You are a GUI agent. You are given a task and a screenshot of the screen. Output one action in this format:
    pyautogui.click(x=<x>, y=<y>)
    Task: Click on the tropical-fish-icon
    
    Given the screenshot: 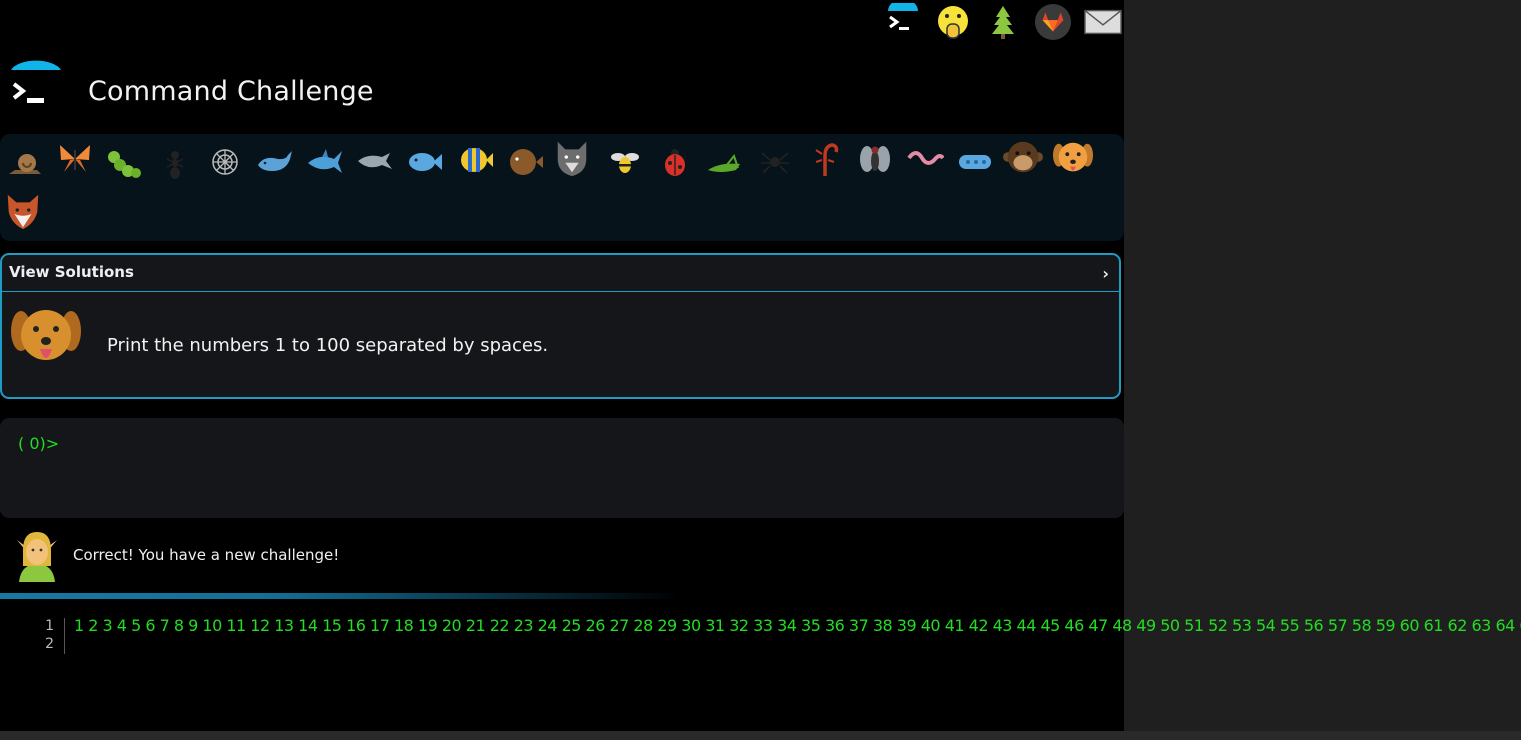 What is the action you would take?
    pyautogui.click(x=475, y=160)
    